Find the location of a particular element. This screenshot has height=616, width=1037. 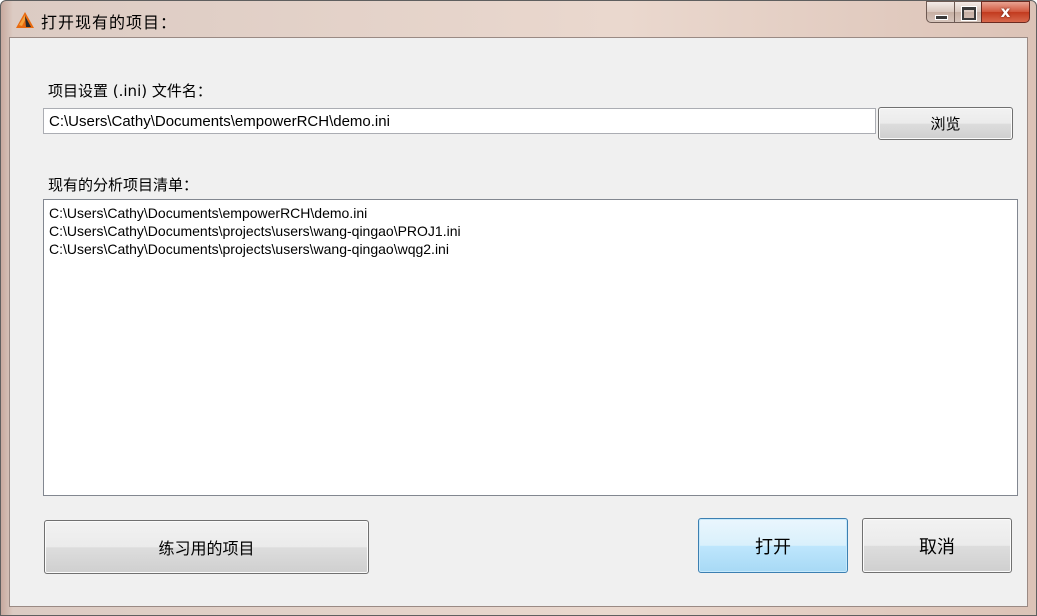

title-bar: 打开现有的项目： x is located at coordinates (518, 19).